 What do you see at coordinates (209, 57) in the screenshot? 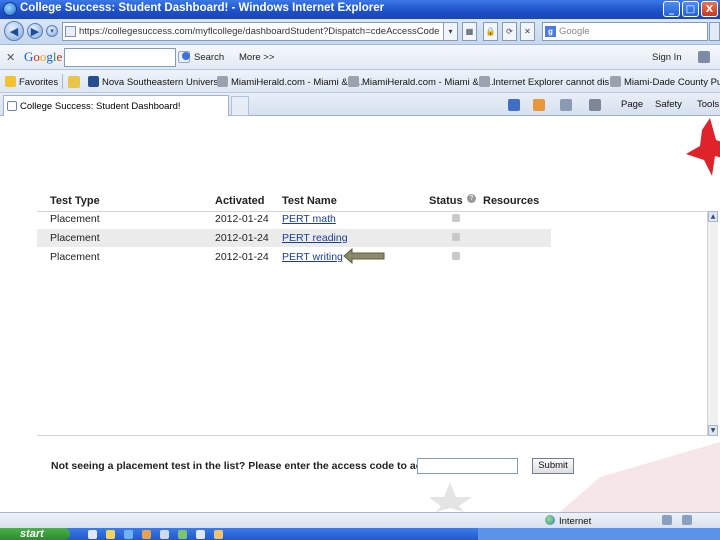
I see `google-search-button: Search` at bounding box center [209, 57].